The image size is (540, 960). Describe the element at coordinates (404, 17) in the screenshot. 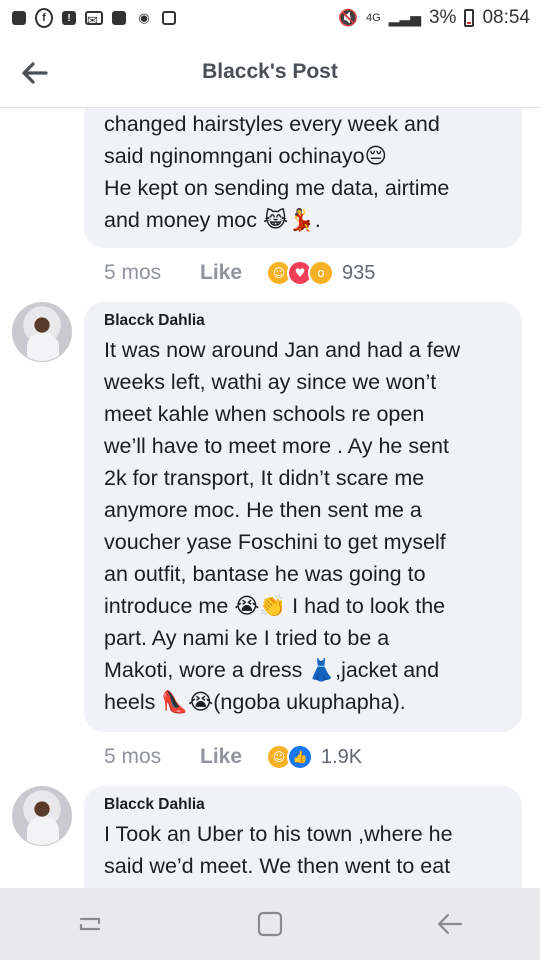

I see `signal-icon: ▂▃▅` at that location.